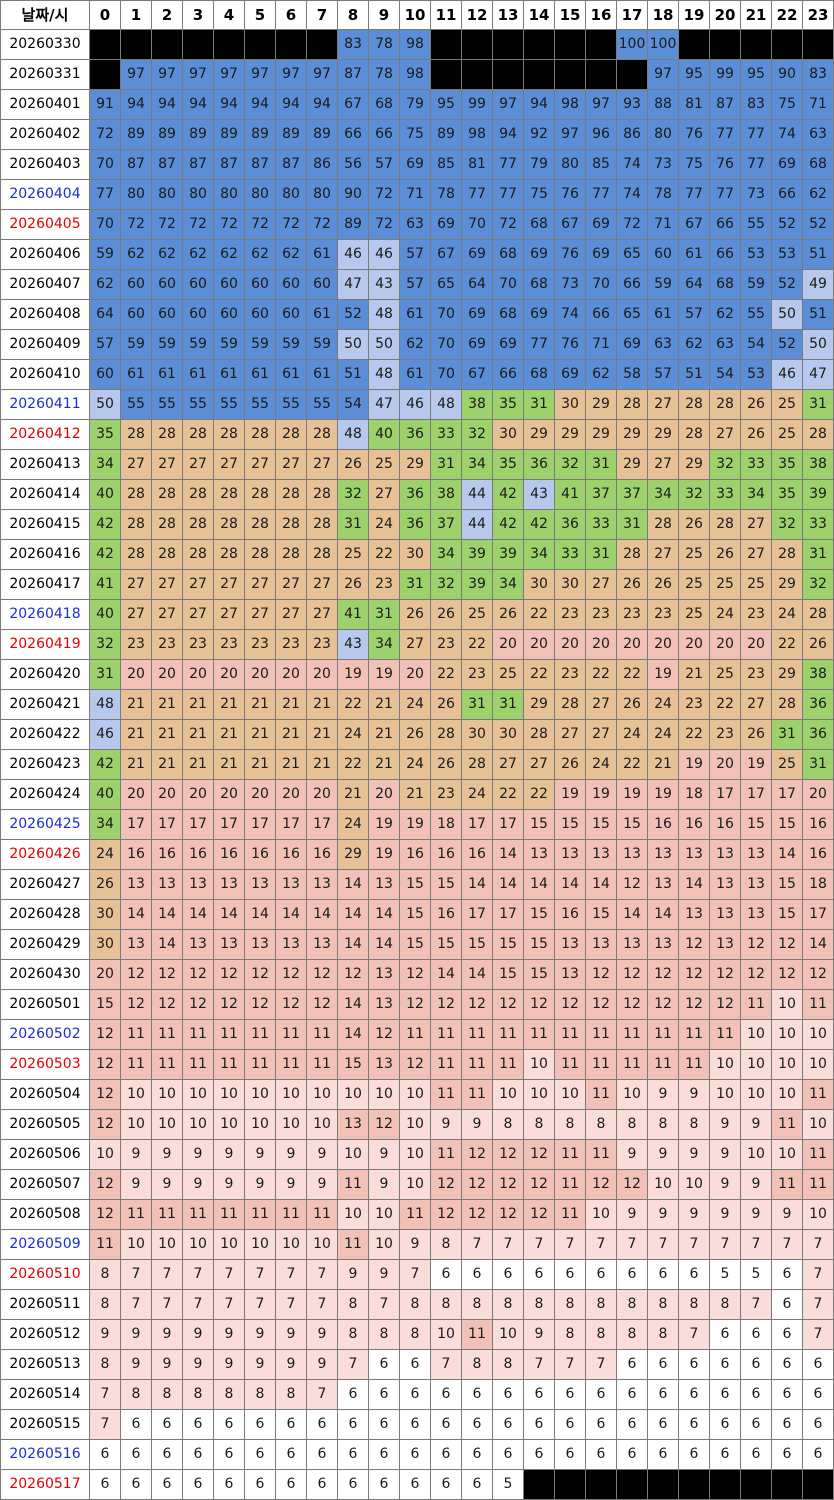 The height and width of the screenshot is (1500, 834). Describe the element at coordinates (45, 884) in the screenshot. I see `date-cell: 20260427` at that location.